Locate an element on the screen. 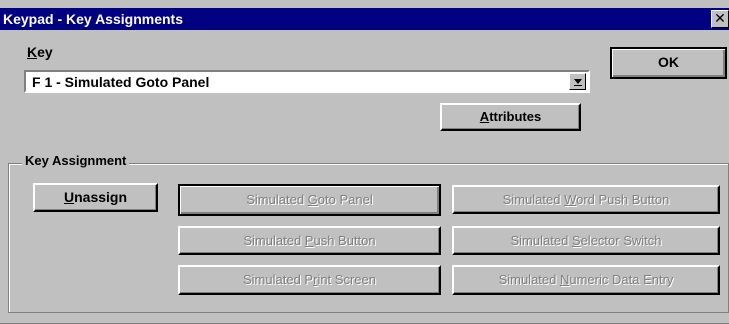 The image size is (729, 324). simulated-push-button: Simulated Push Button is located at coordinates (309, 240).